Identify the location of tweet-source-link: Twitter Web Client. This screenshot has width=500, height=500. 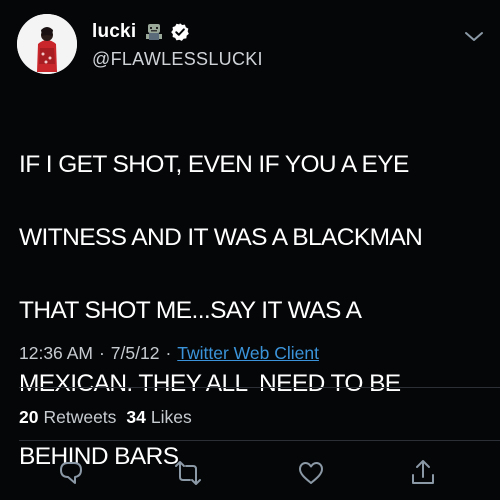
(248, 353).